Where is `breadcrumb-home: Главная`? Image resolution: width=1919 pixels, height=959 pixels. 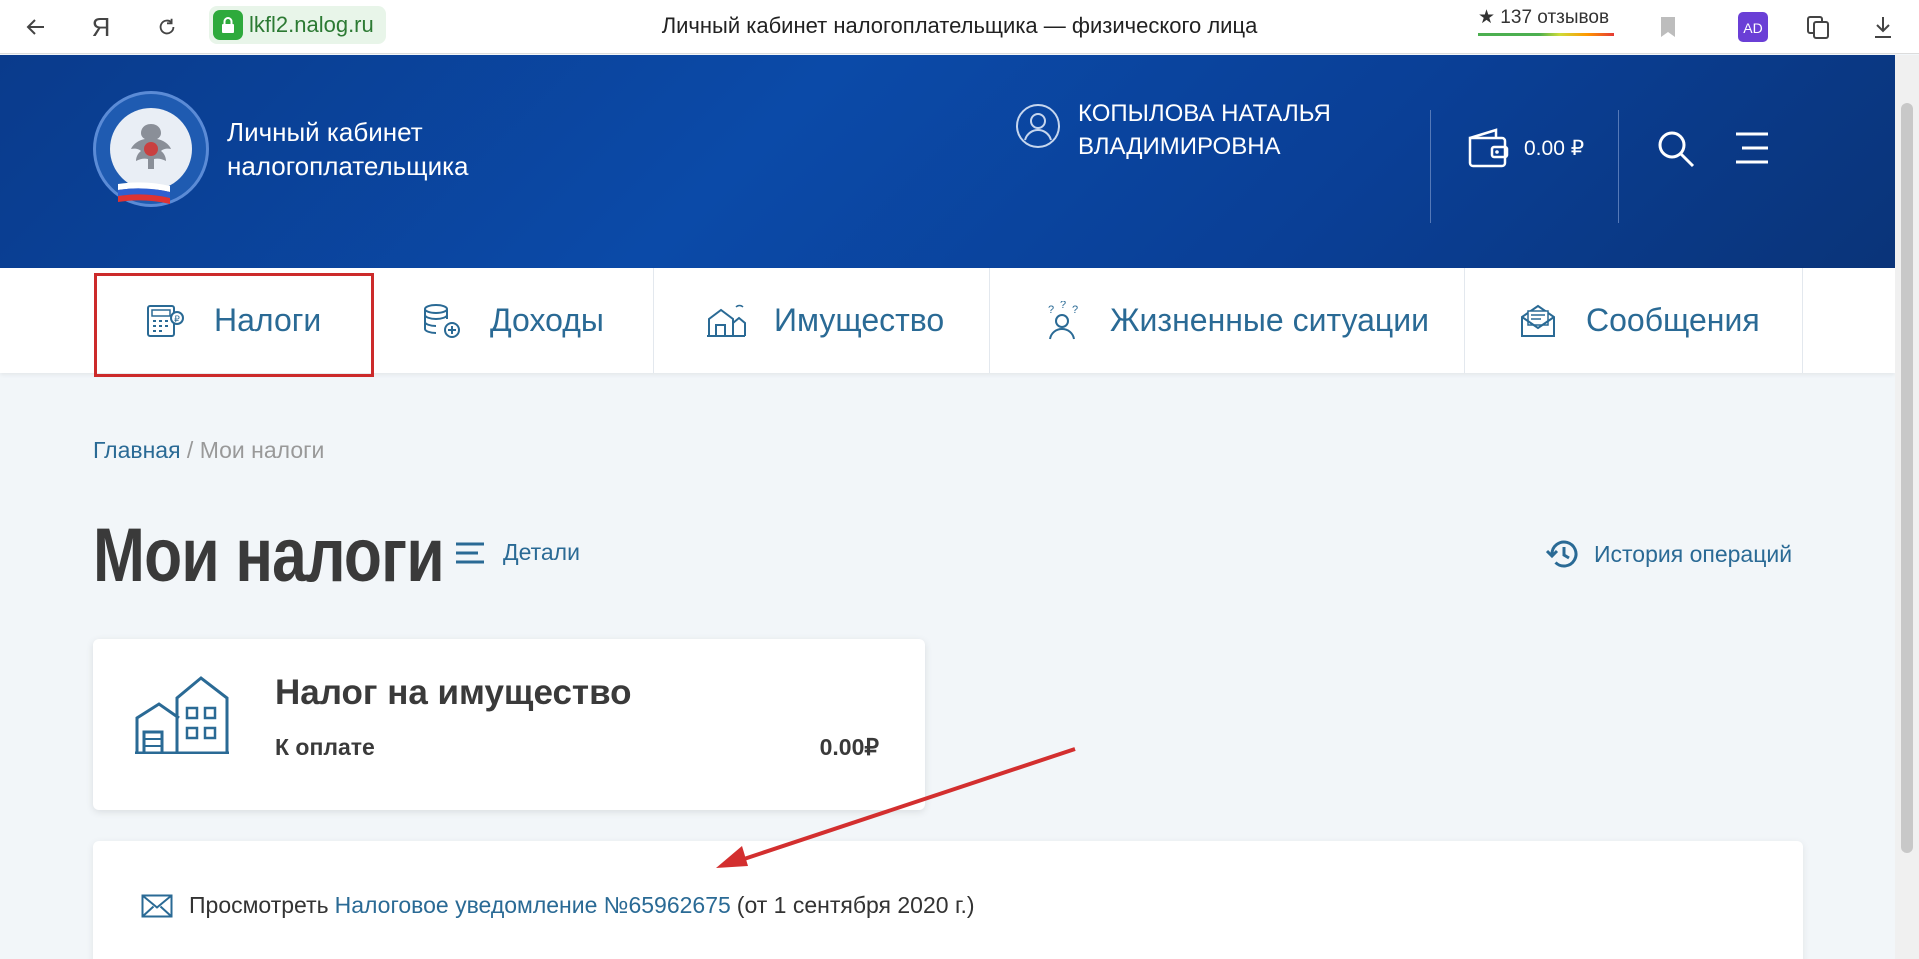
breadcrumb-home: Главная is located at coordinates (137, 450).